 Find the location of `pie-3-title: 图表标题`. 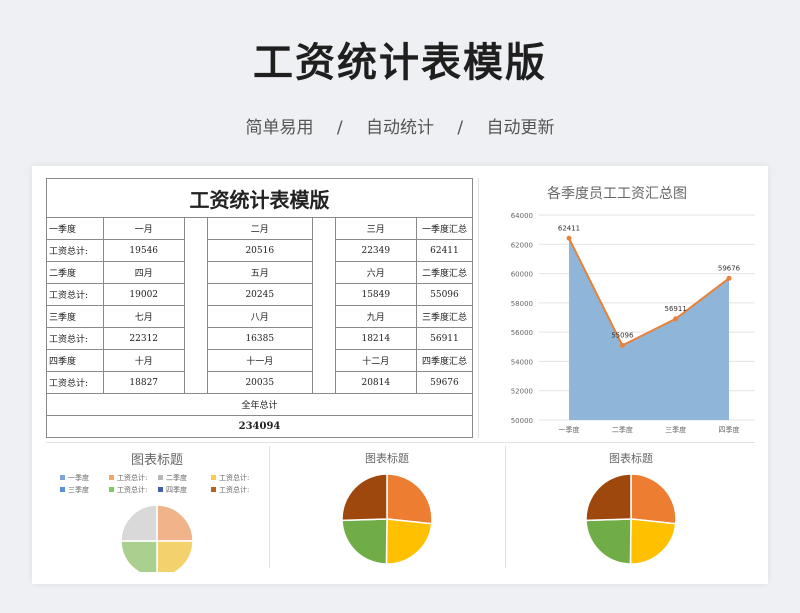

pie-3-title: 图表标题 is located at coordinates (631, 458).